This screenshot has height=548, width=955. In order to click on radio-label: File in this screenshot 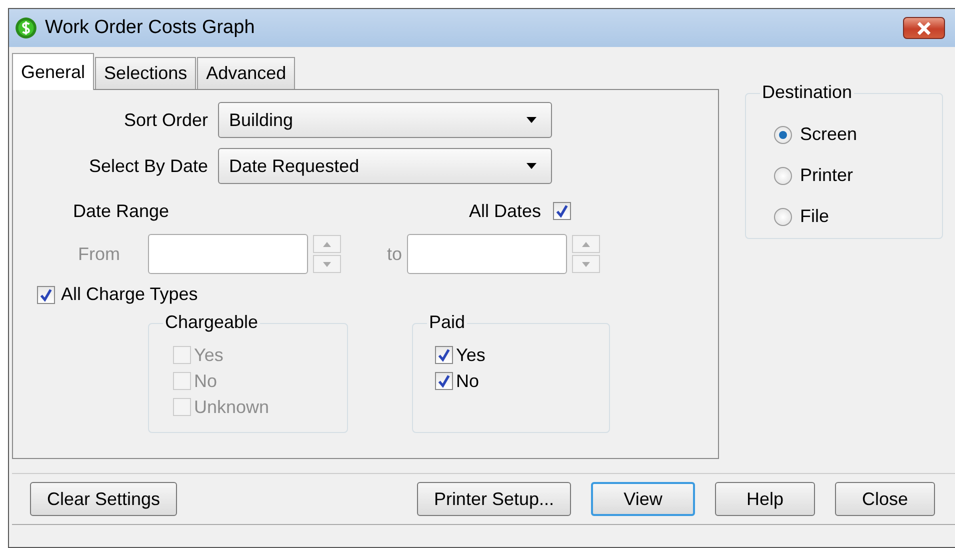, I will do `click(815, 216)`.